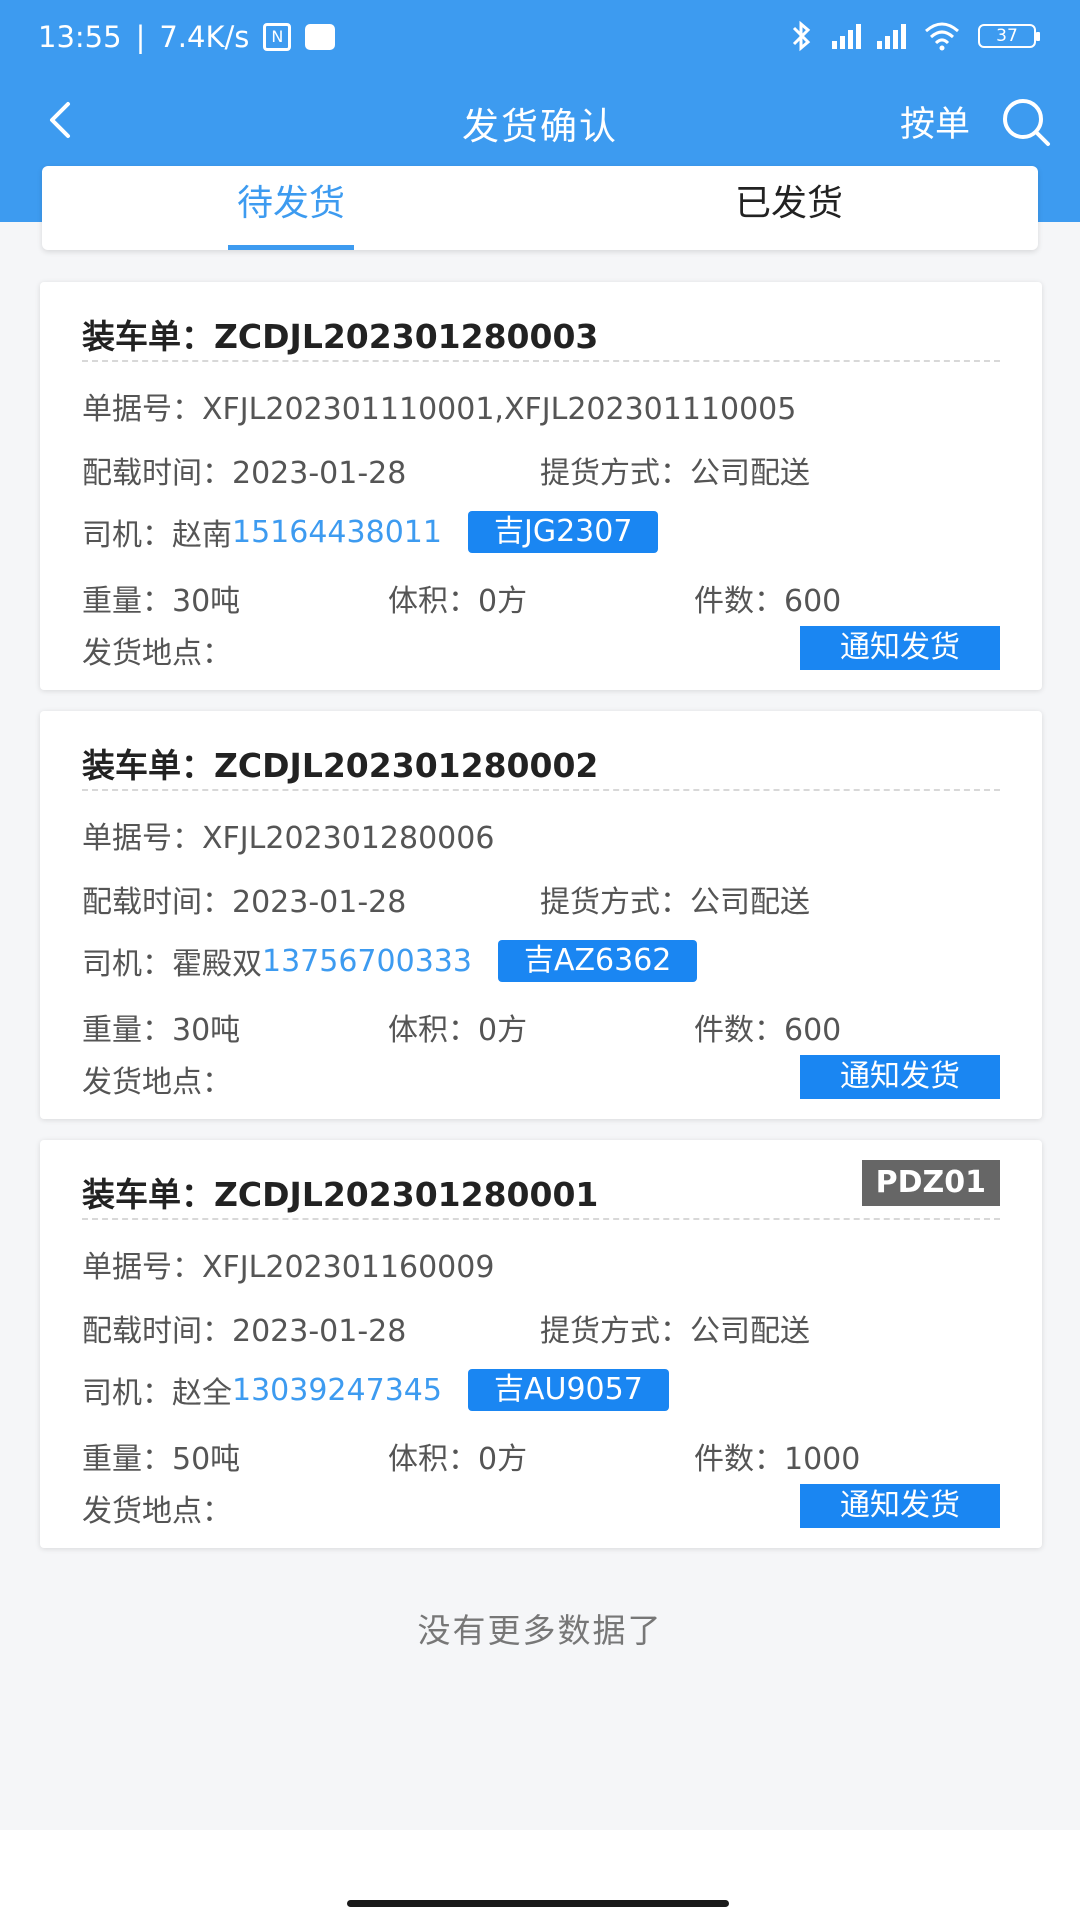 The image size is (1080, 1920). Describe the element at coordinates (540, 1630) in the screenshot. I see `no-more-data-text: 没有更多数据了` at that location.